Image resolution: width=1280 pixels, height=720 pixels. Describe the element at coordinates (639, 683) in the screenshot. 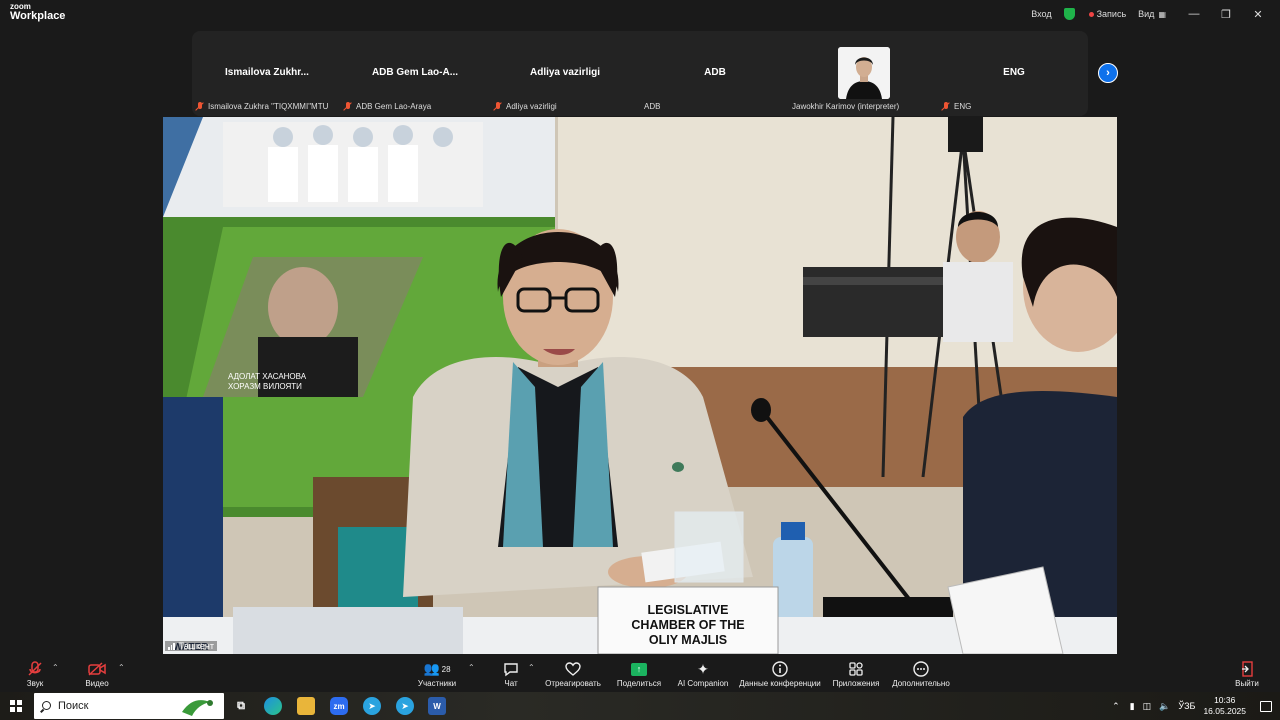

I see `share-label: Поделиться` at that location.